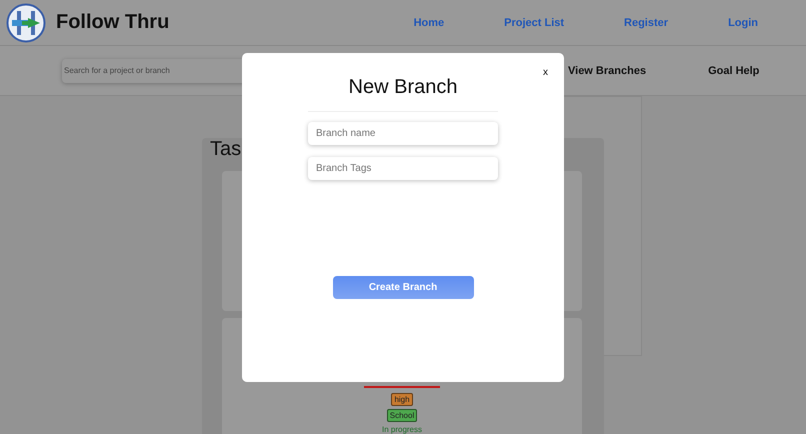 This screenshot has width=806, height=434. What do you see at coordinates (743, 22) in the screenshot?
I see `nav-link: Login` at bounding box center [743, 22].